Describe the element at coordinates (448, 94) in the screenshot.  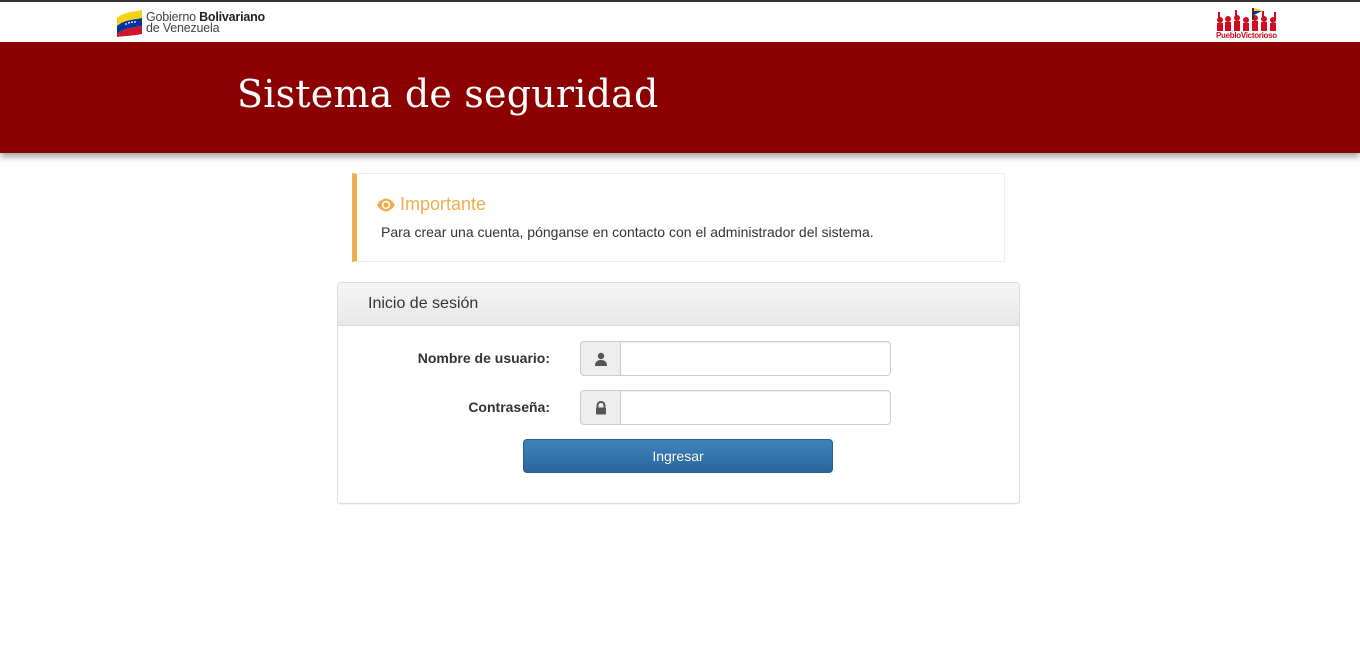
I see `page-title: Sistema de seguridad` at that location.